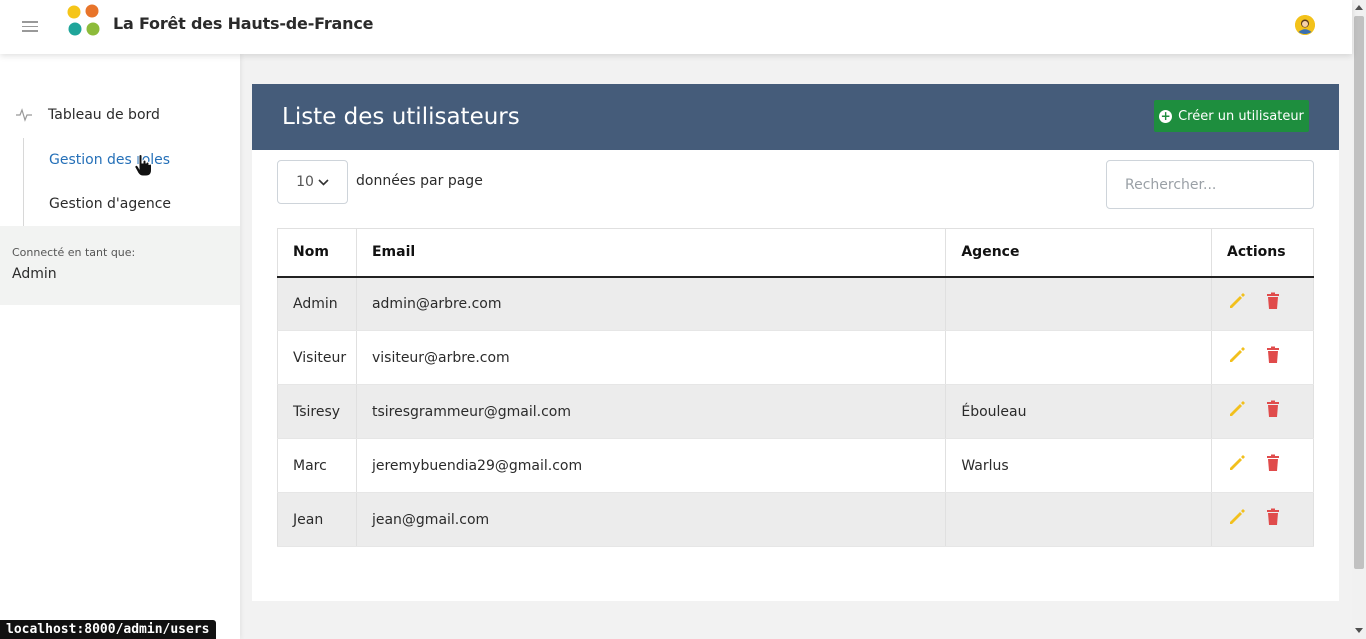 The width and height of the screenshot is (1366, 639). I want to click on logo, so click(83, 20).